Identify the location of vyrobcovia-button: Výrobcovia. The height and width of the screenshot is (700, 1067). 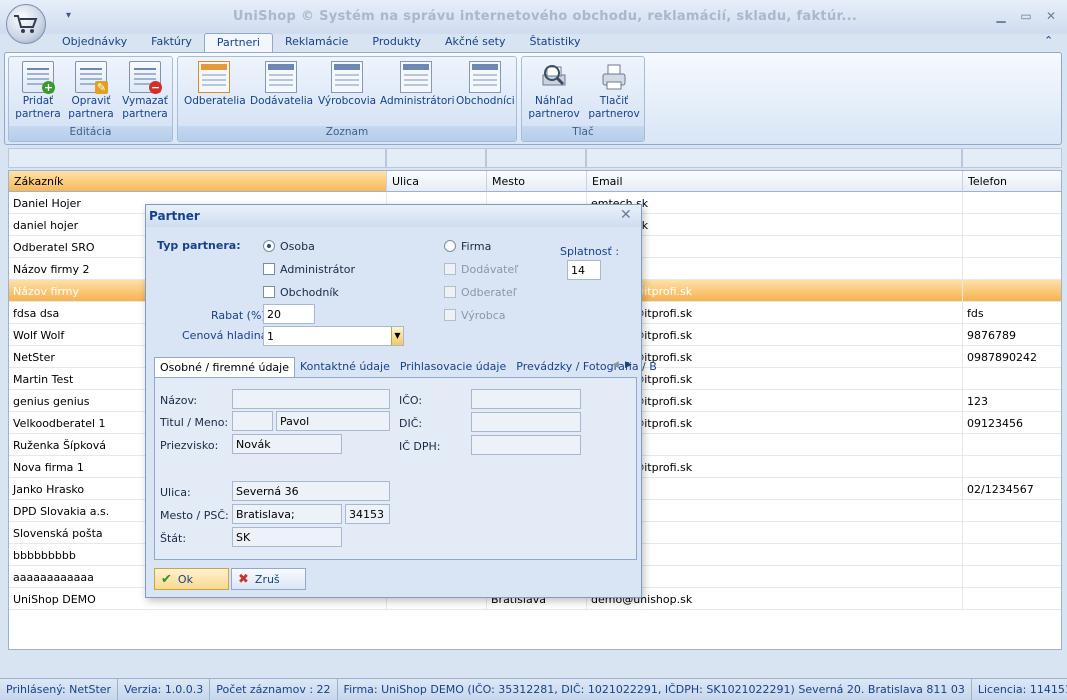
(347, 84).